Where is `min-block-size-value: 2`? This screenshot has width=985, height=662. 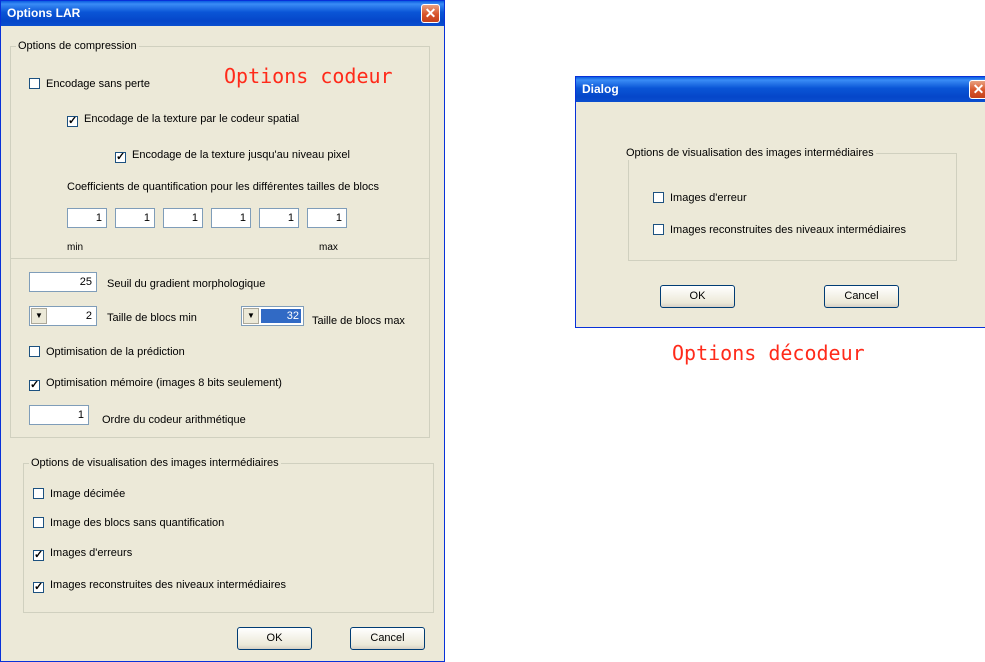
min-block-size-value: 2 is located at coordinates (88, 316).